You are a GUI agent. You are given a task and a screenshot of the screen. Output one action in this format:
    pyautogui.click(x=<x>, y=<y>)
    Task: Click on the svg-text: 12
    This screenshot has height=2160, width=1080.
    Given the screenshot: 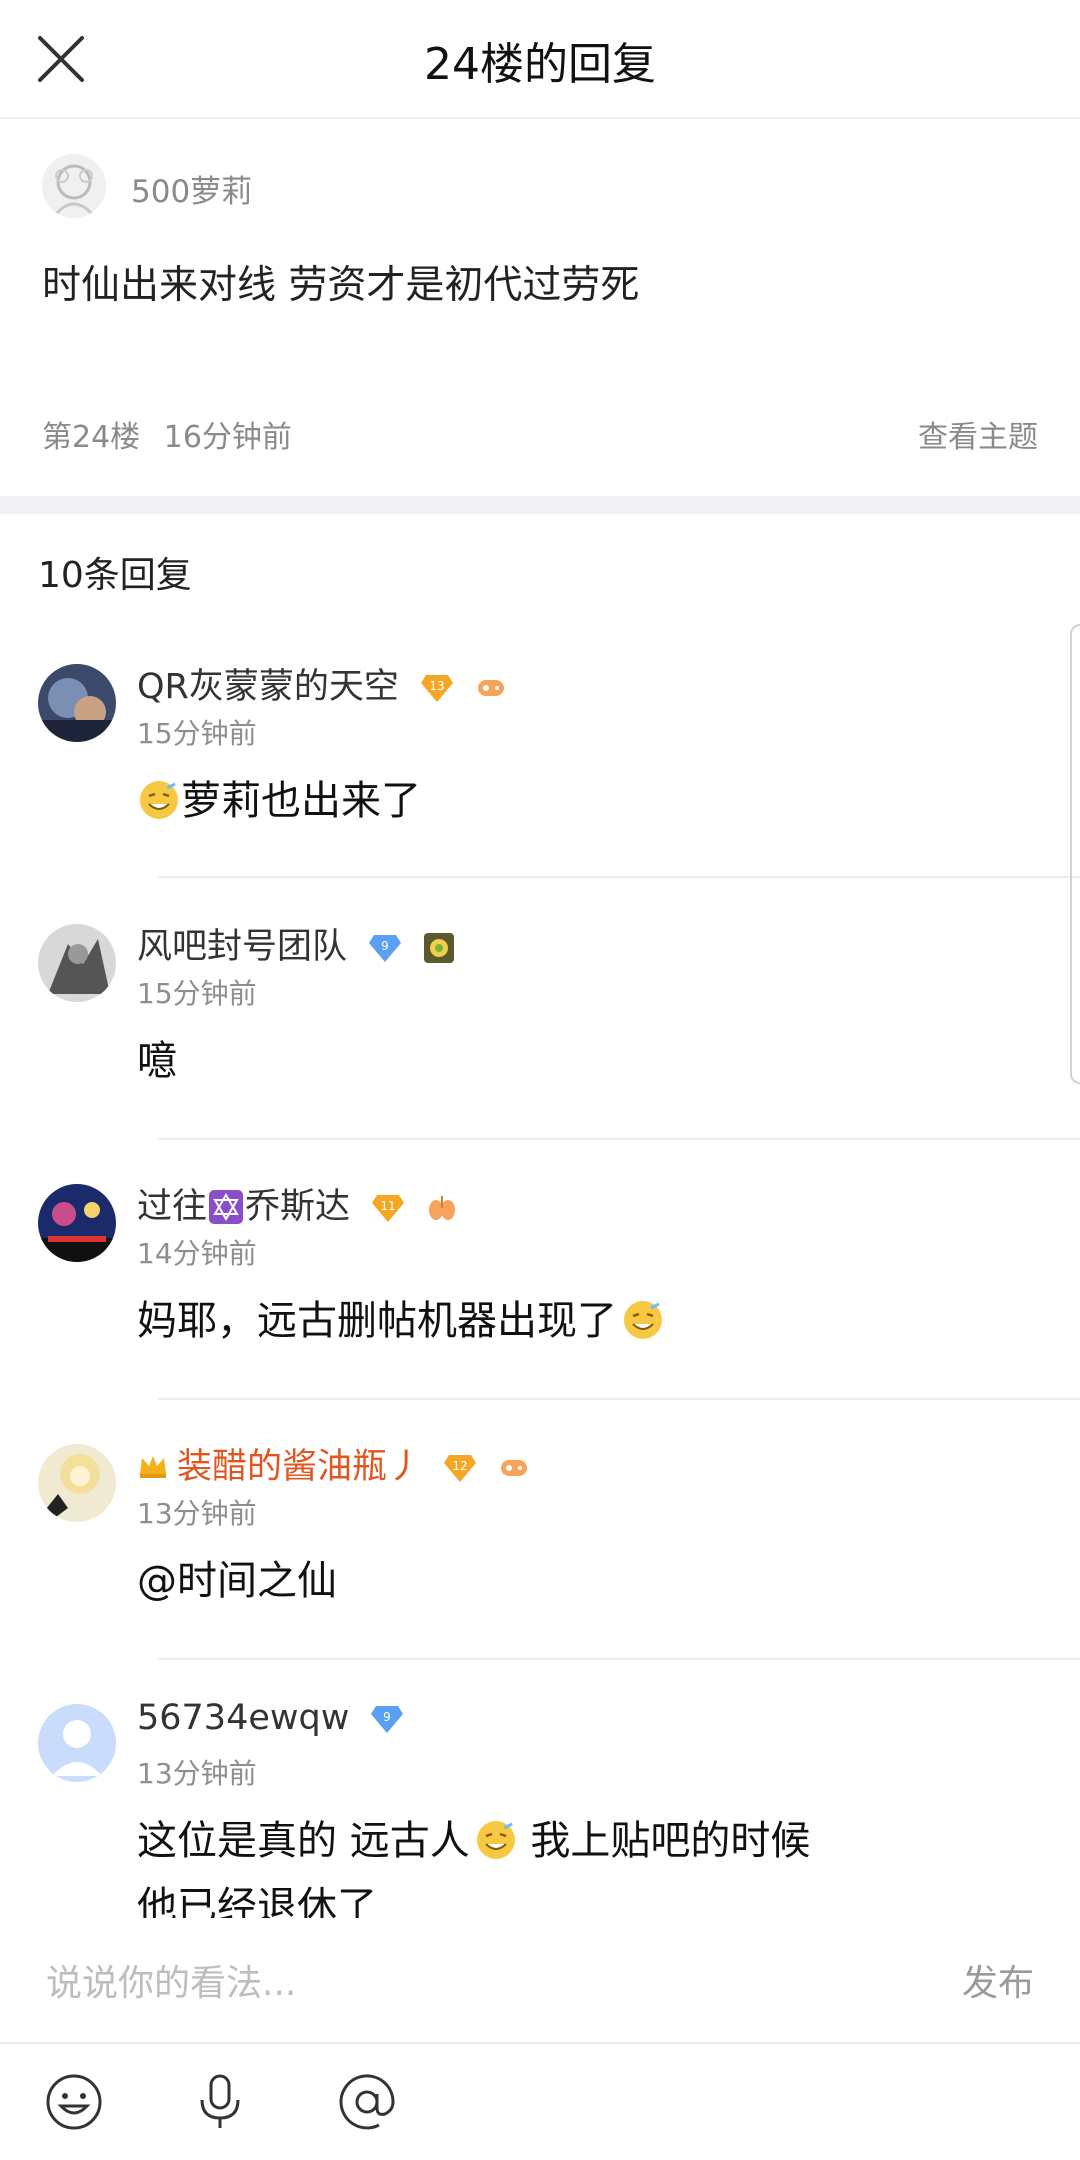 What is the action you would take?
    pyautogui.click(x=460, y=1466)
    